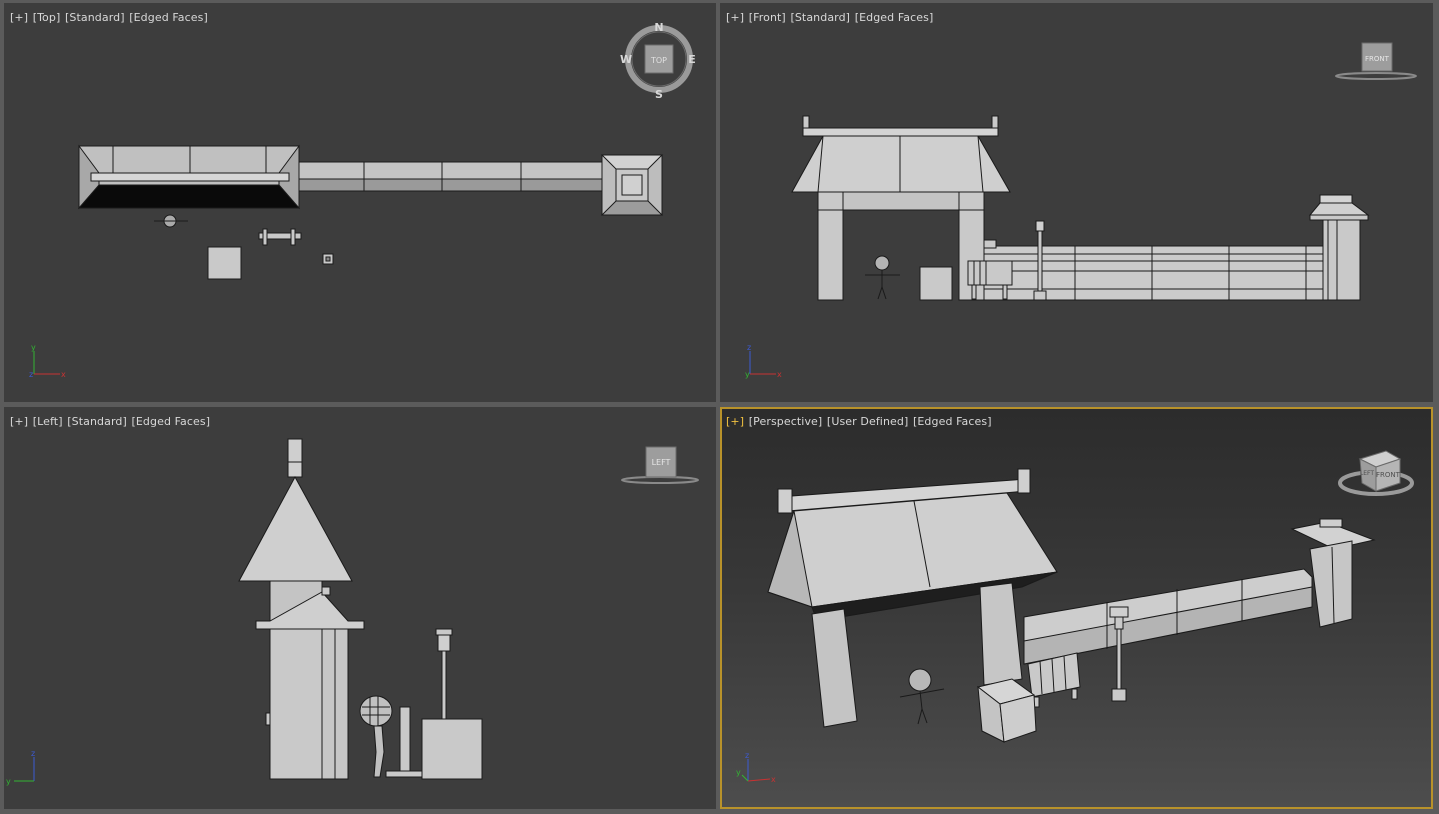 This screenshot has width=1439, height=814. Describe the element at coordinates (296, 700) in the screenshot. I see `gate-post-side` at that location.